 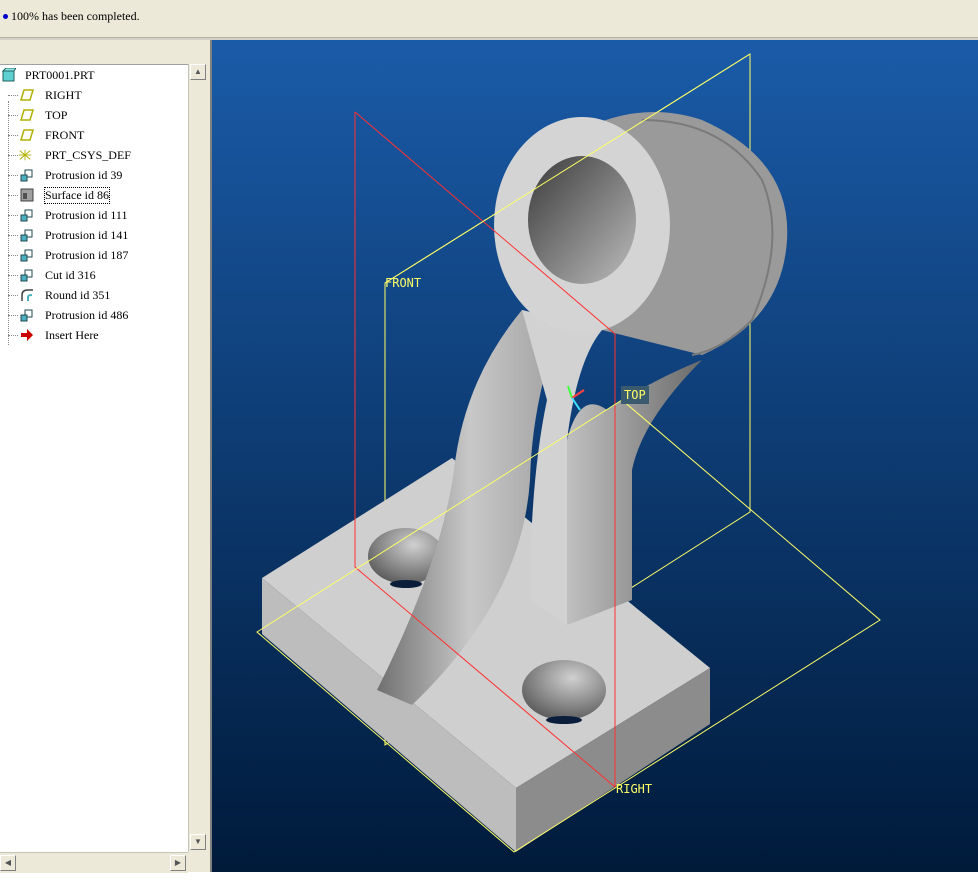 What do you see at coordinates (178, 863) in the screenshot?
I see `scroll-right-button: ▶` at bounding box center [178, 863].